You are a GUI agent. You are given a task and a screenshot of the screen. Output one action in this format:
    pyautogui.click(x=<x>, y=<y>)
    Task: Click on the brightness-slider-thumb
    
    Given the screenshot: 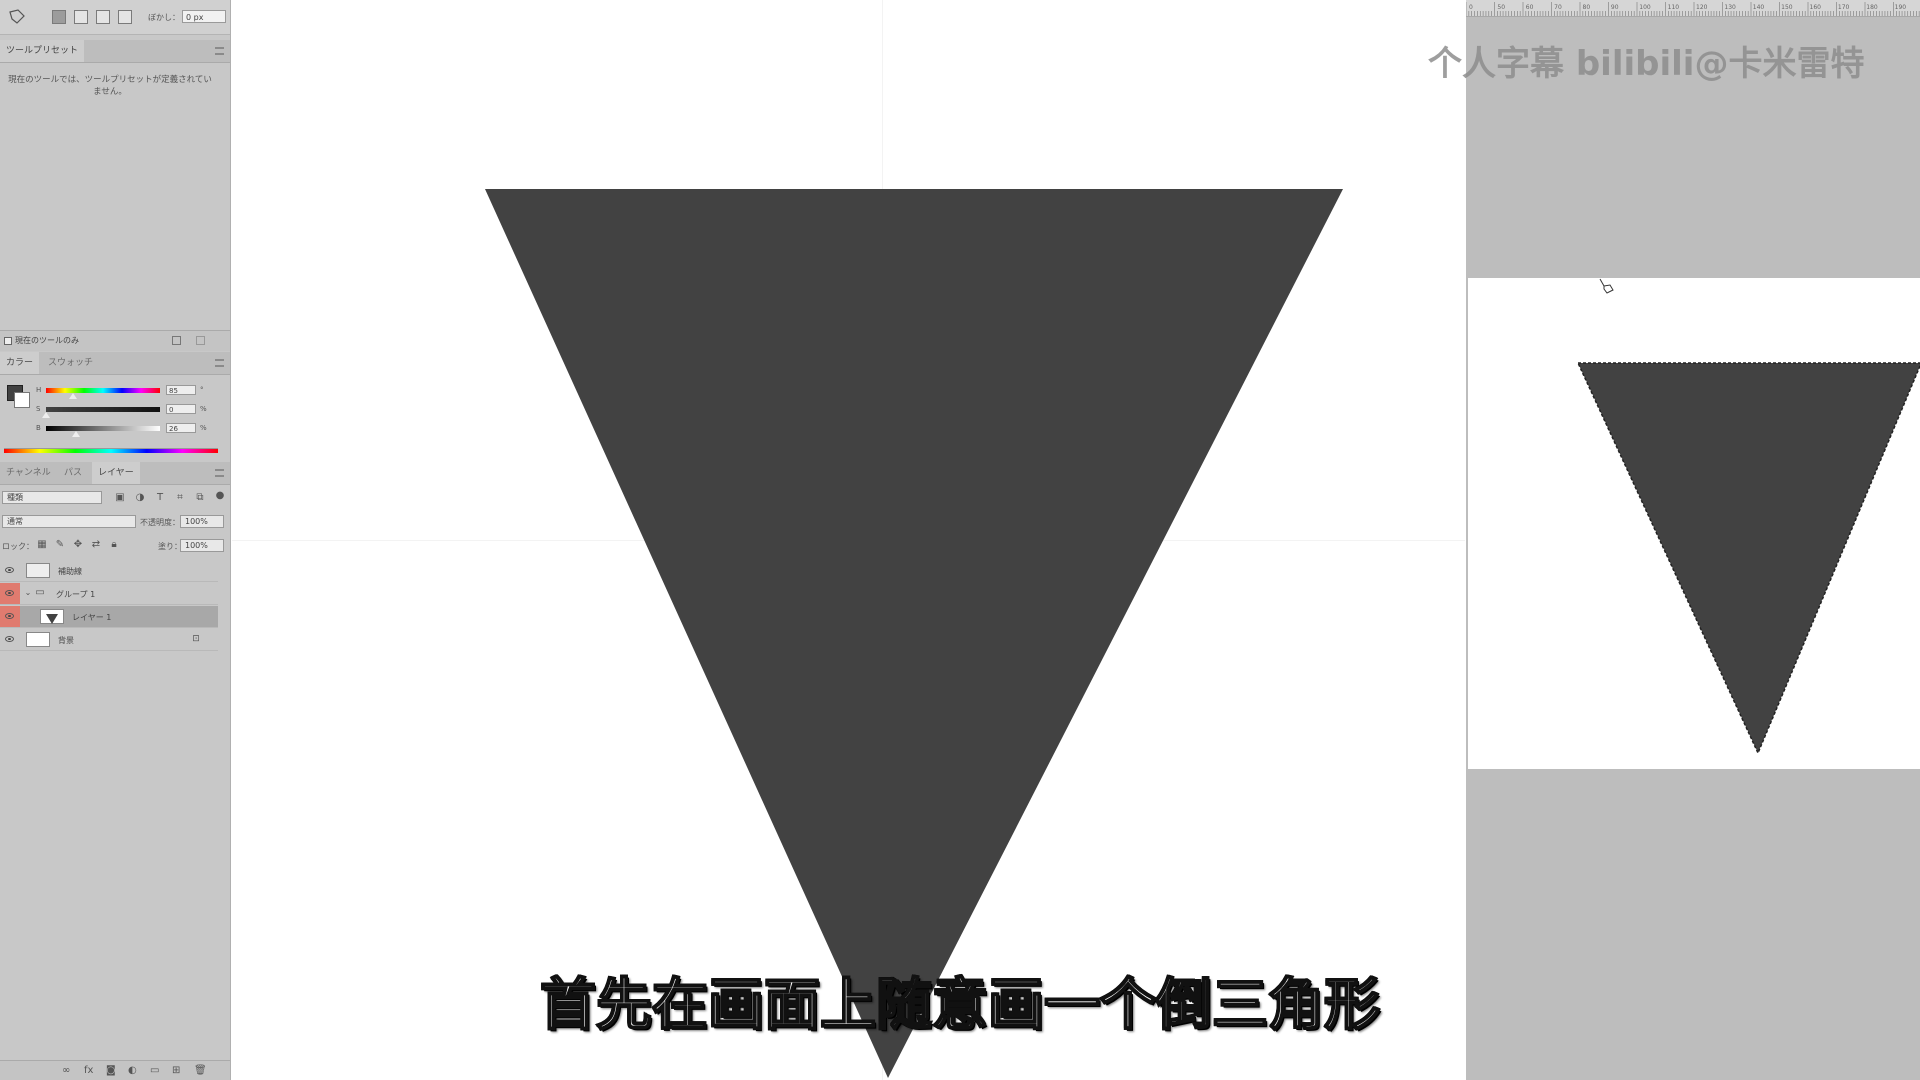 What is the action you would take?
    pyautogui.click(x=75, y=434)
    